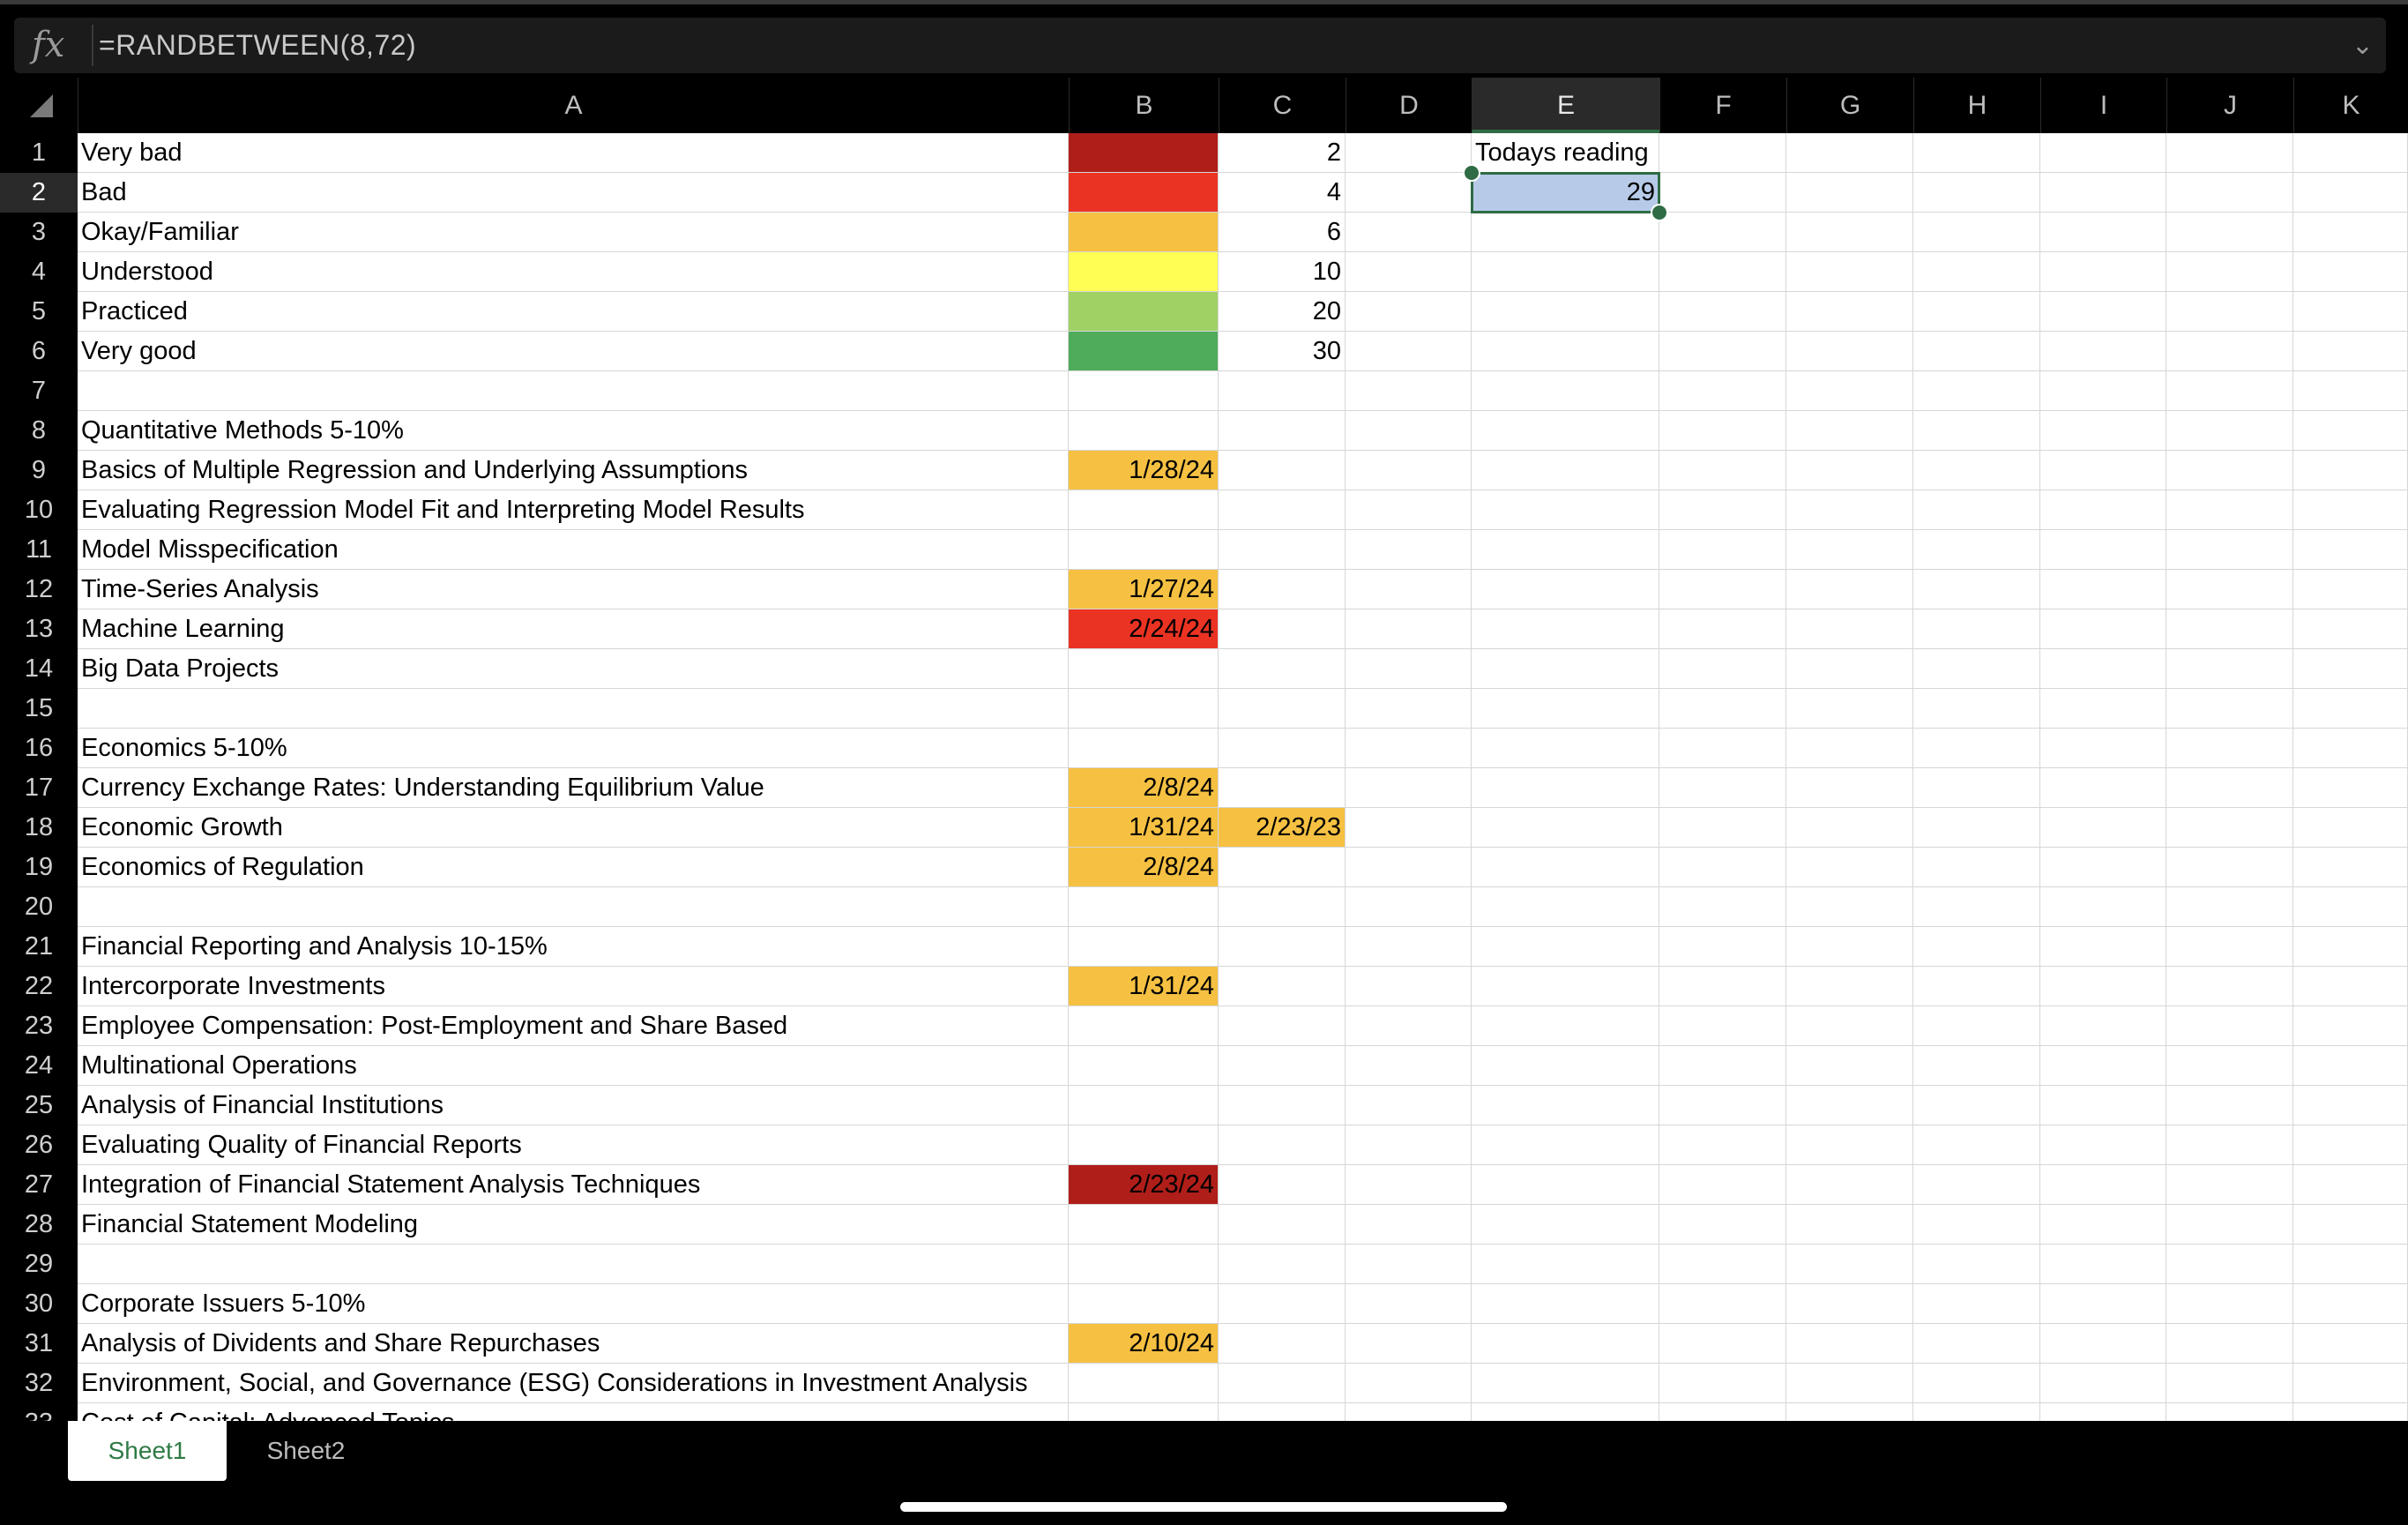 This screenshot has width=2408, height=1525. Describe the element at coordinates (39, 1066) in the screenshot. I see `row-header-24: 24` at that location.